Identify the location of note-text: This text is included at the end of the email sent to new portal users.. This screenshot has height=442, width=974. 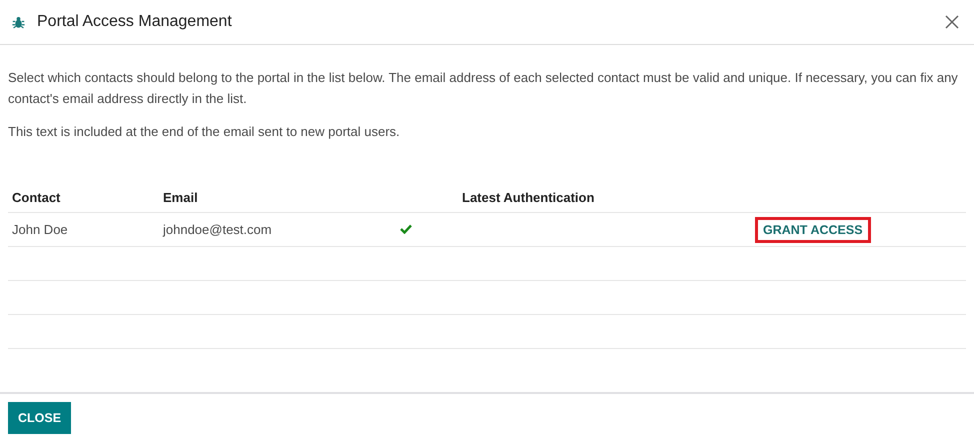
(204, 132).